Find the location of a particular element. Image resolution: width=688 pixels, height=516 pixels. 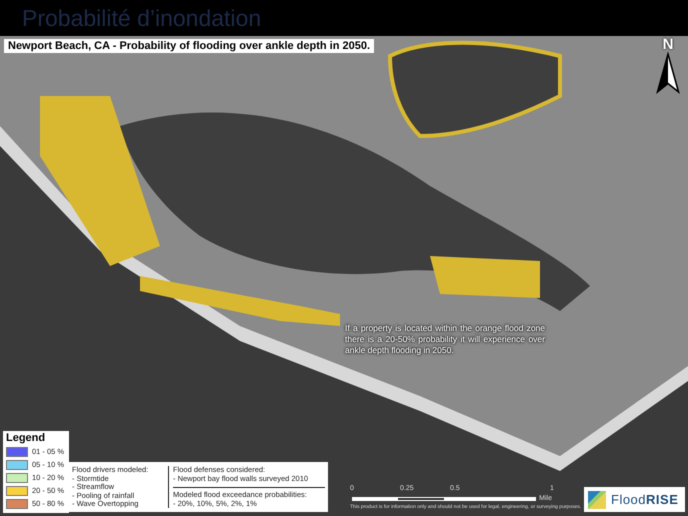

logo-icon is located at coordinates (597, 499).